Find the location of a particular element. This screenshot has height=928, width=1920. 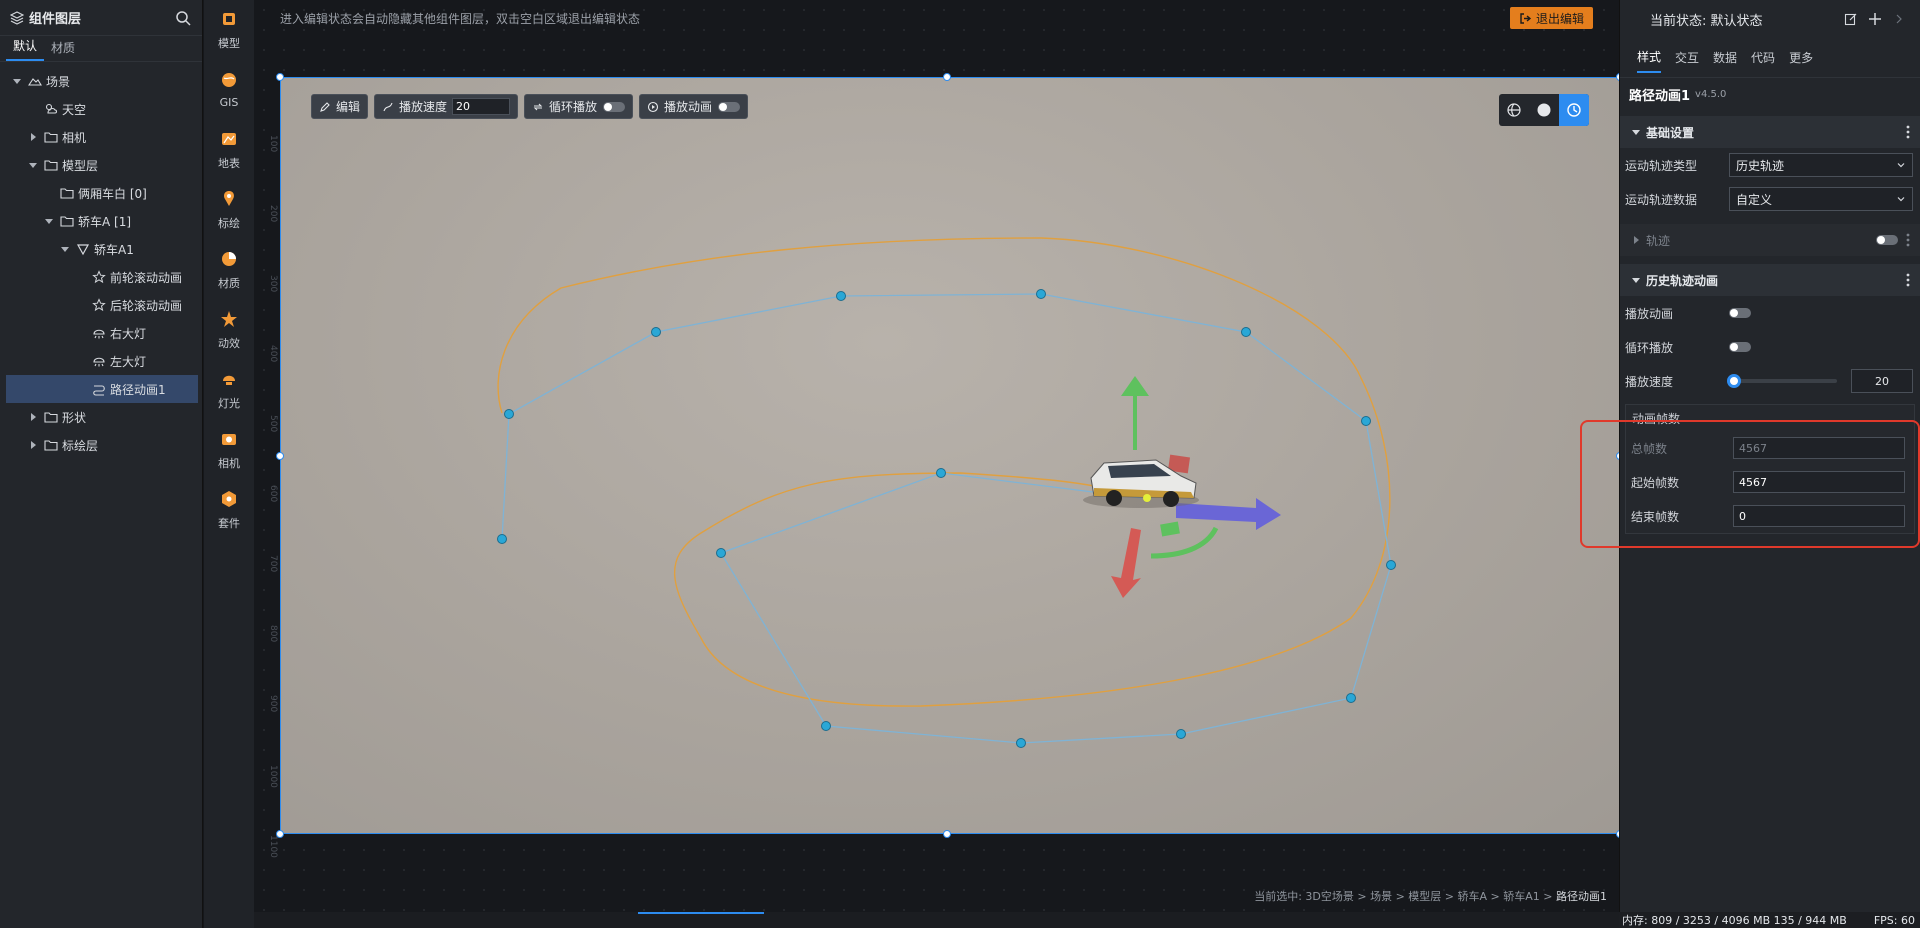

tree-item: 模型层 is located at coordinates (101, 165).